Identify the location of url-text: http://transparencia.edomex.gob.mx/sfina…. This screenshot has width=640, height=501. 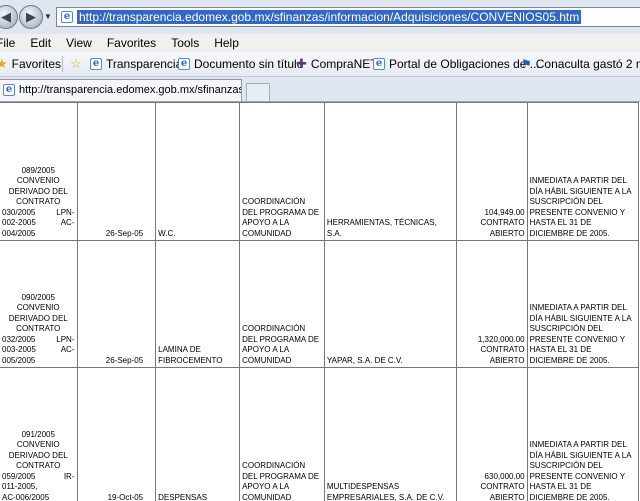
(329, 17).